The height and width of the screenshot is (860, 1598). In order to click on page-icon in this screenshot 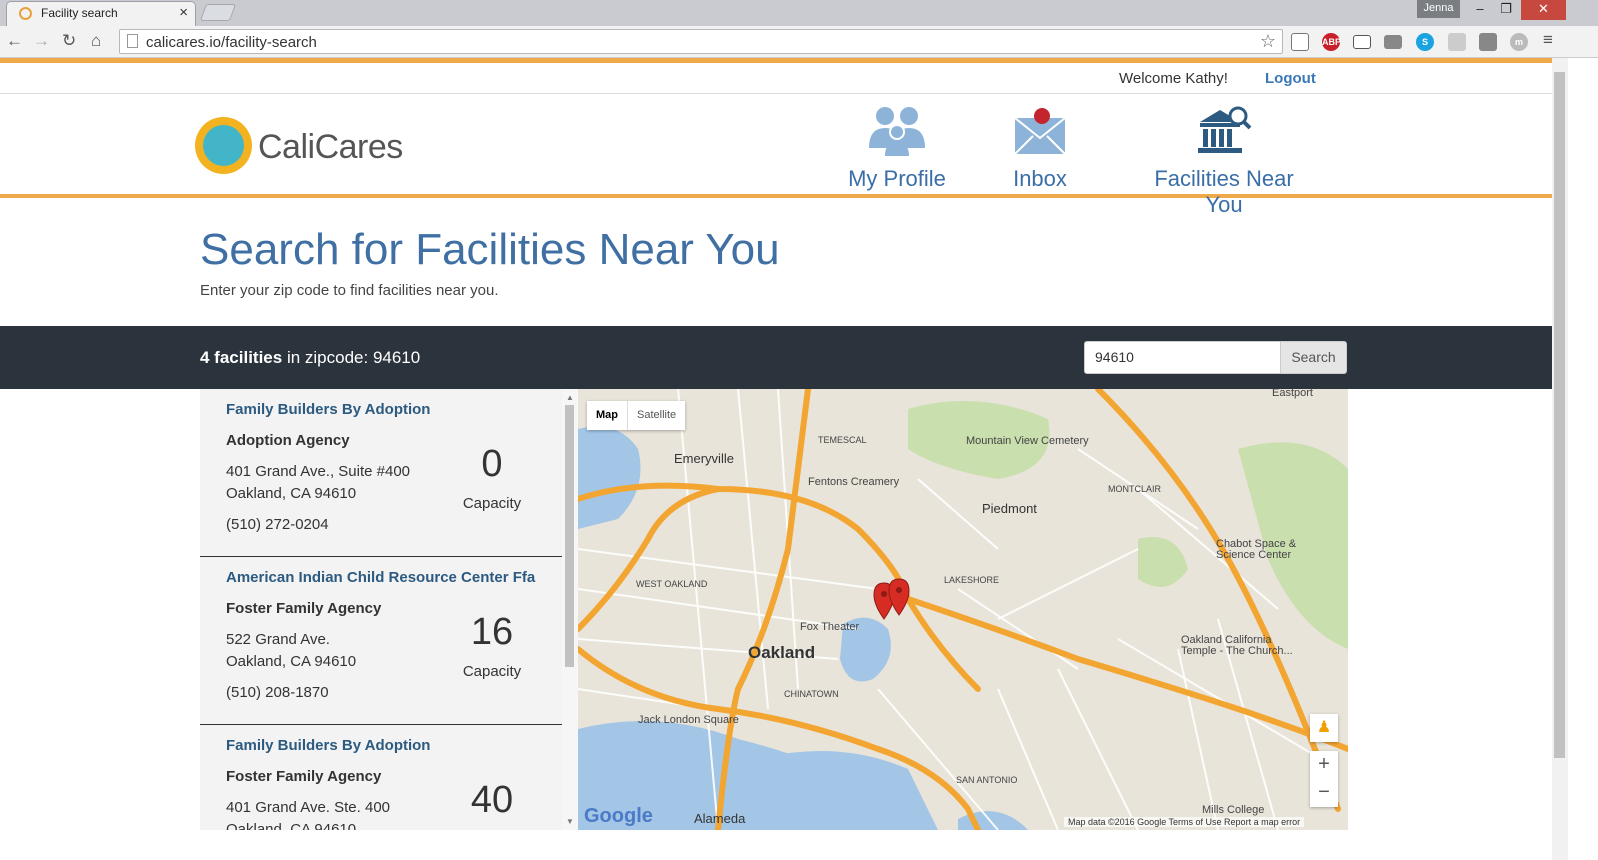, I will do `click(132, 41)`.